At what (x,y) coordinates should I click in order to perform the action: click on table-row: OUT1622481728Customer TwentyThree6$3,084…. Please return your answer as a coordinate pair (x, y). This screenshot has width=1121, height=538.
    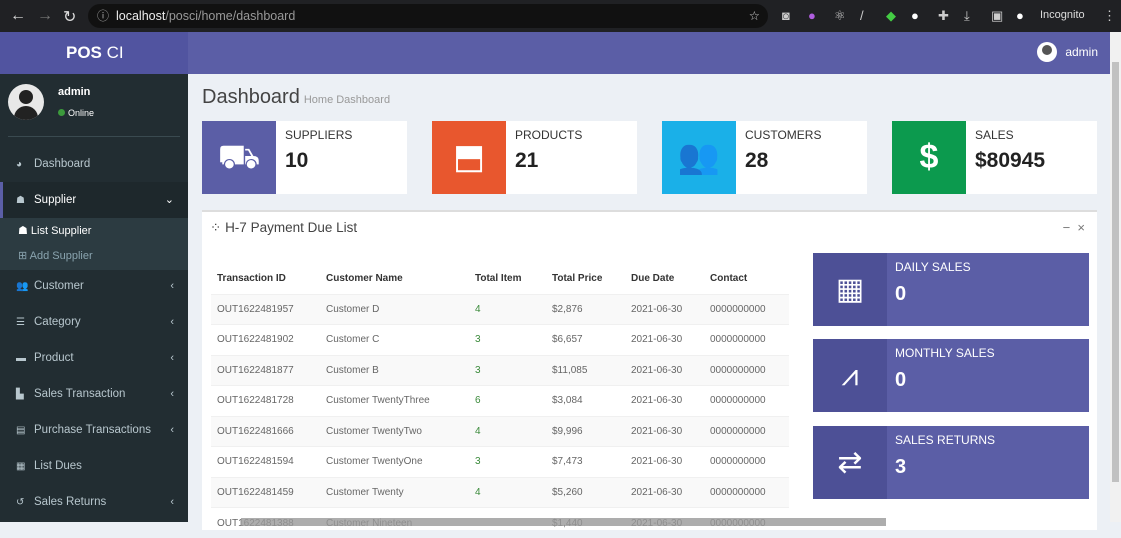
    Looking at the image, I should click on (500, 401).